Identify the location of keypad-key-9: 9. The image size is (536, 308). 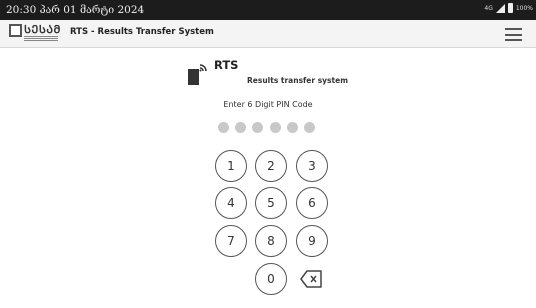
(312, 241).